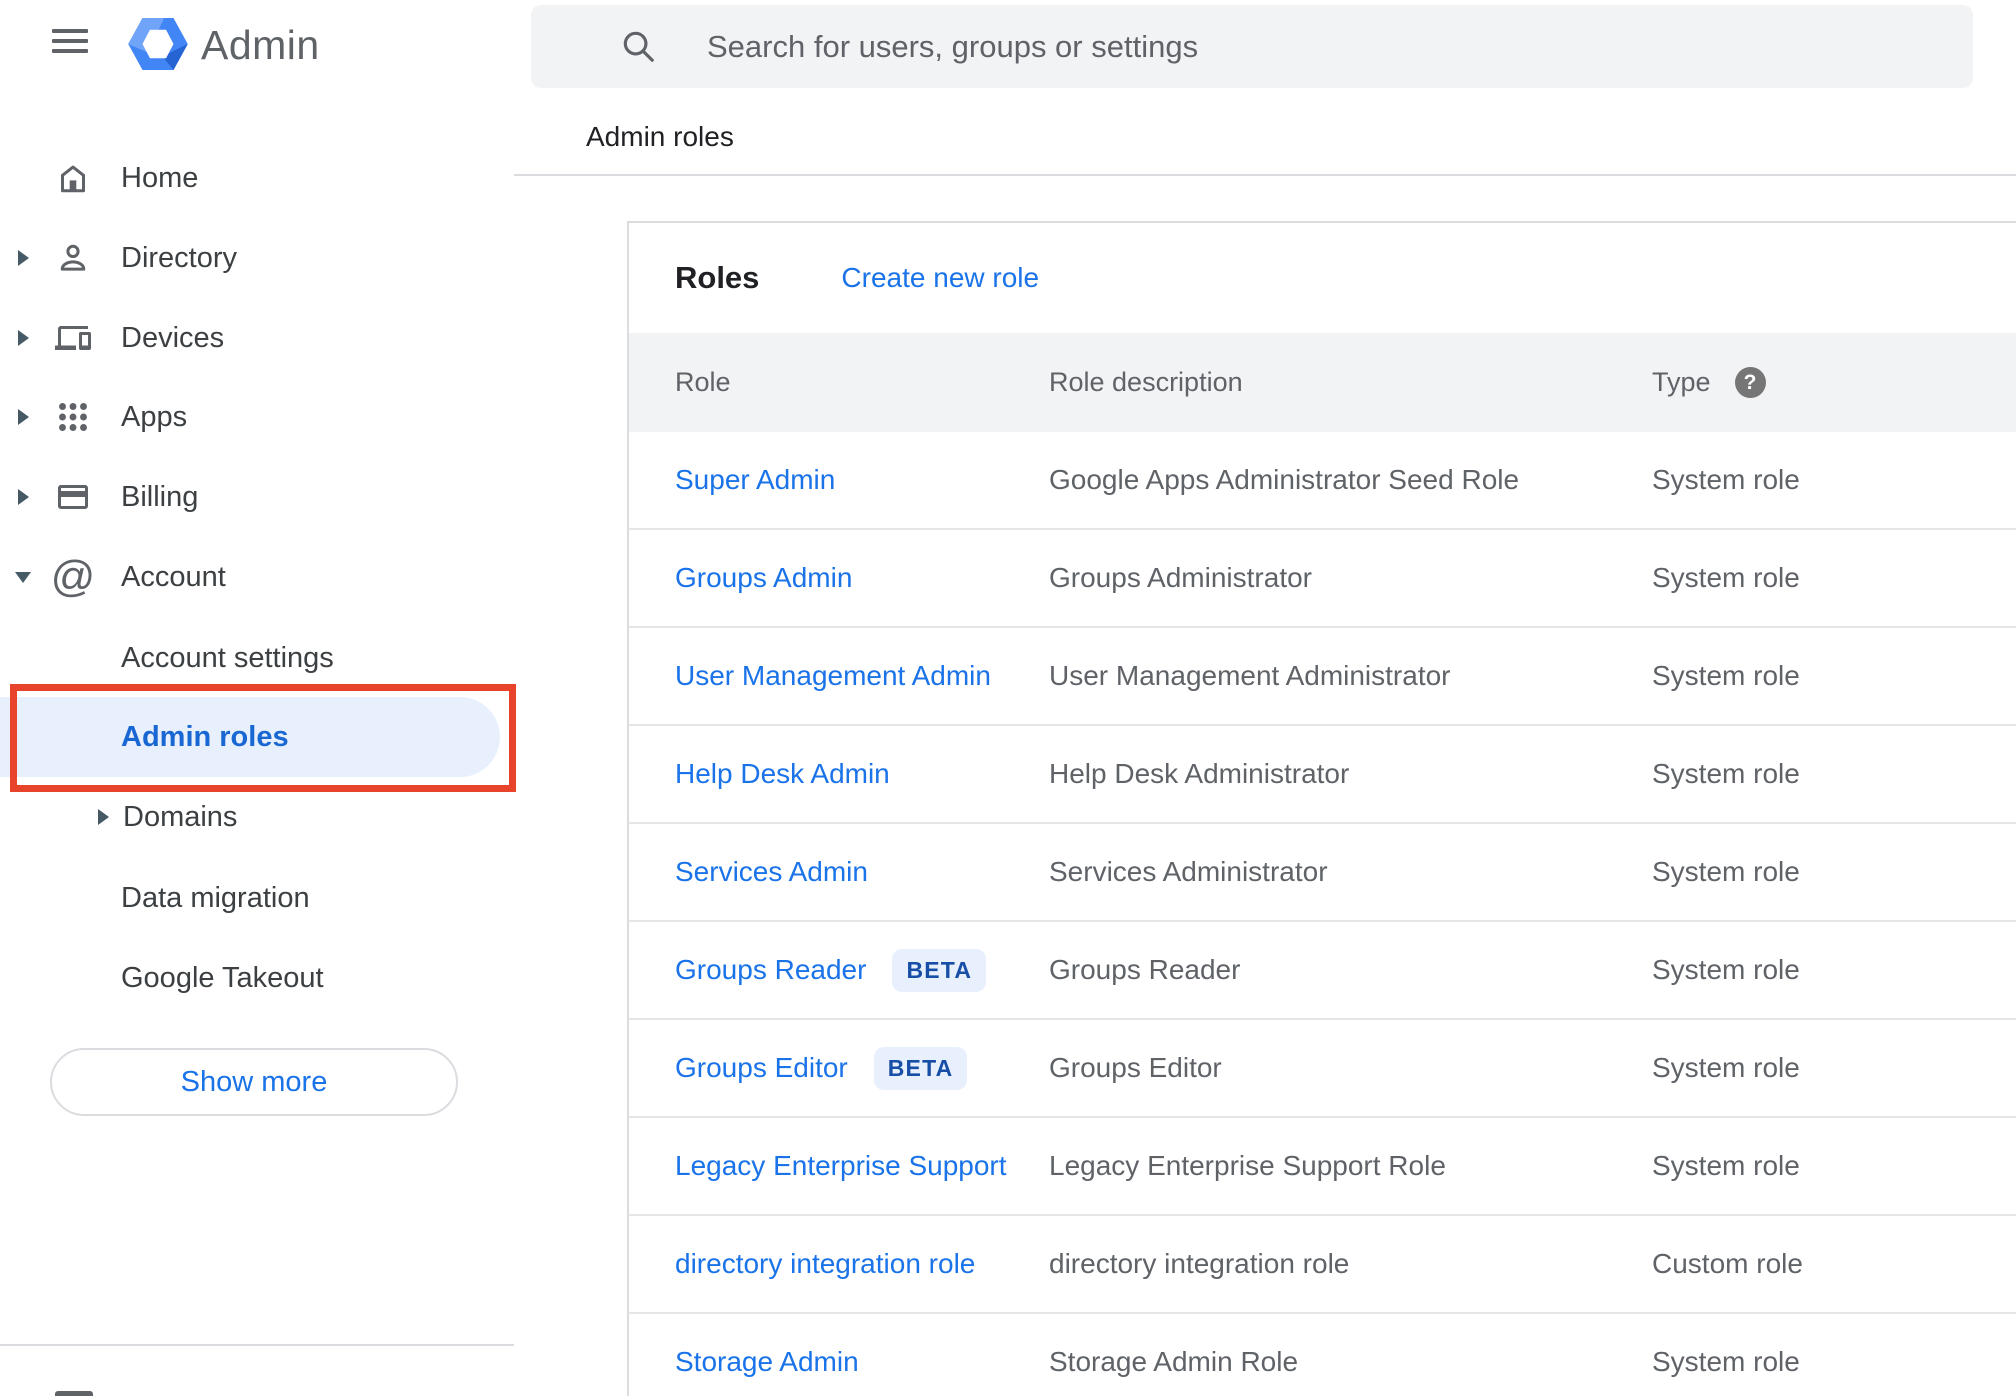 This screenshot has height=1396, width=2016. I want to click on apps-grid-icon, so click(73, 417).